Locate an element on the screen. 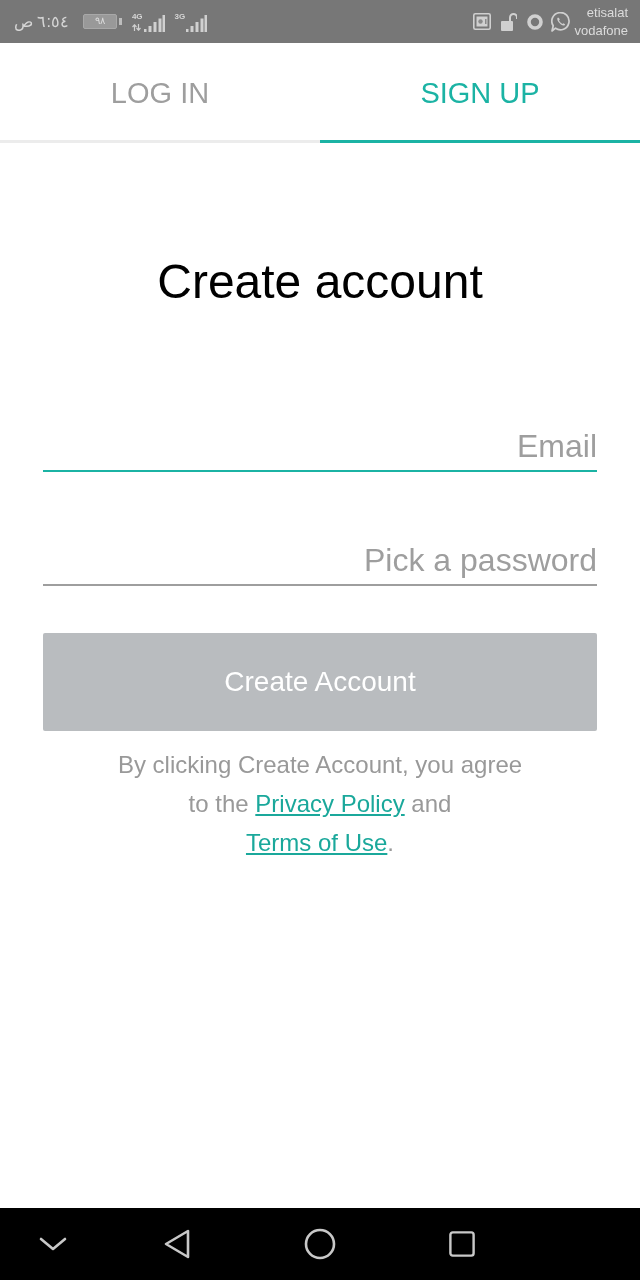 This screenshot has height=1280, width=640. text-link: Privacy Policy is located at coordinates (330, 803).